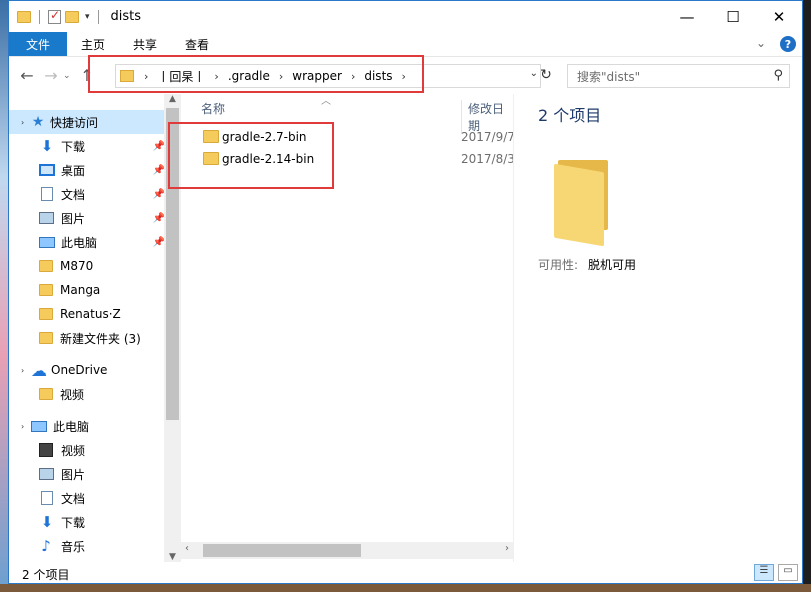 This screenshot has height=592, width=811. I want to click on customize-toolbar-icon: ▾, so click(87, 17).